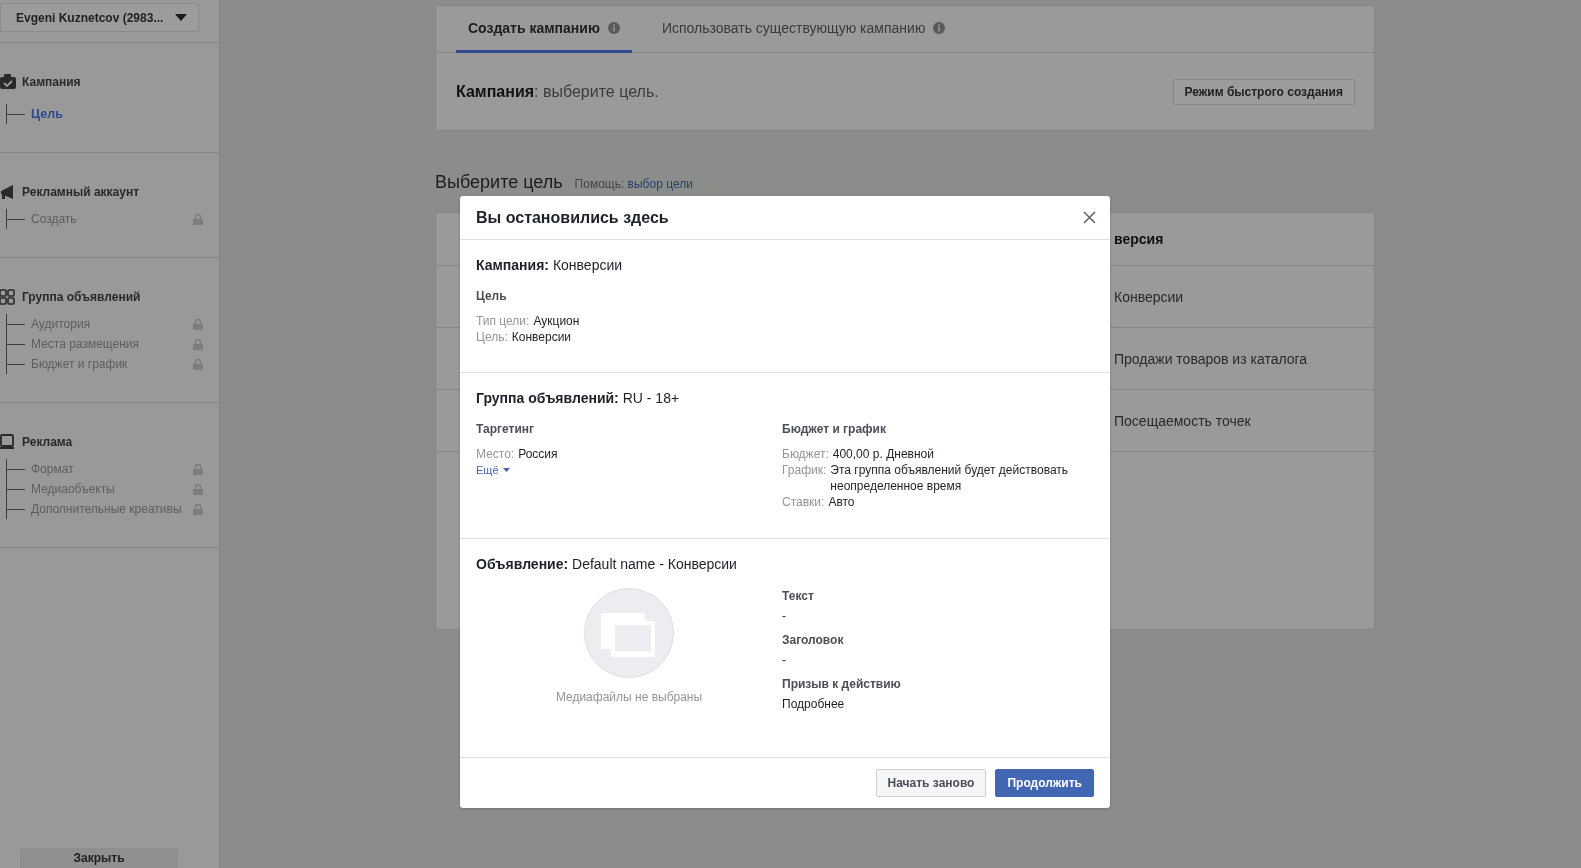  What do you see at coordinates (541, 337) in the screenshot?
I see `field-value: Конверсии` at bounding box center [541, 337].